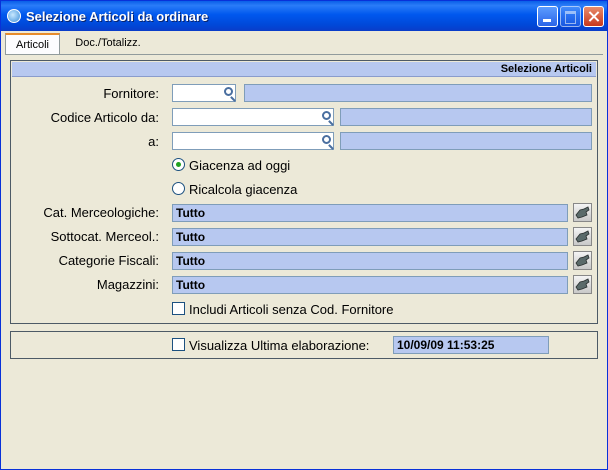 The height and width of the screenshot is (470, 608). I want to click on maximize-button, so click(570, 16).